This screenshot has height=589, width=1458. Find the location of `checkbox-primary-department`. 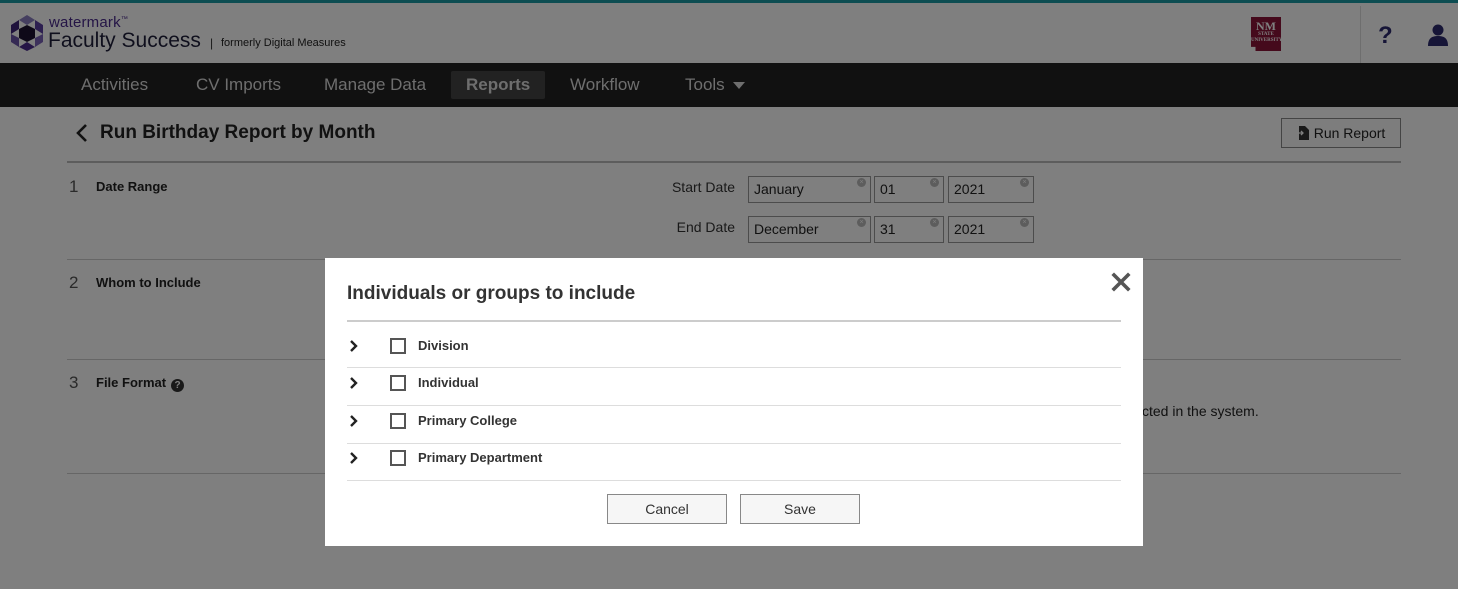

checkbox-primary-department is located at coordinates (398, 458).